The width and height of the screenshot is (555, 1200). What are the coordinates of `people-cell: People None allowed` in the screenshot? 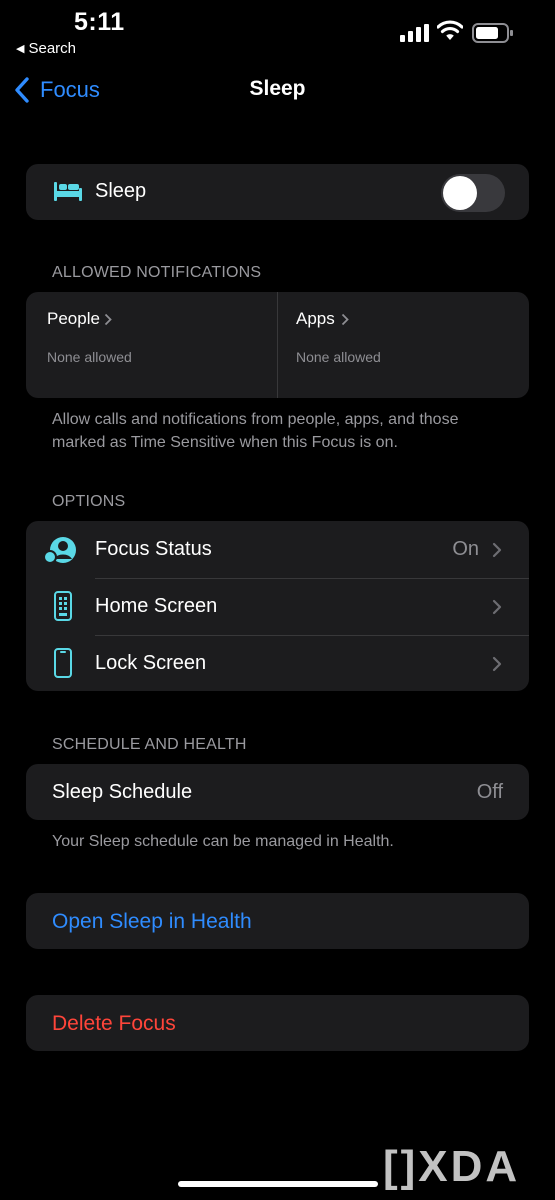 It's located at (151, 345).